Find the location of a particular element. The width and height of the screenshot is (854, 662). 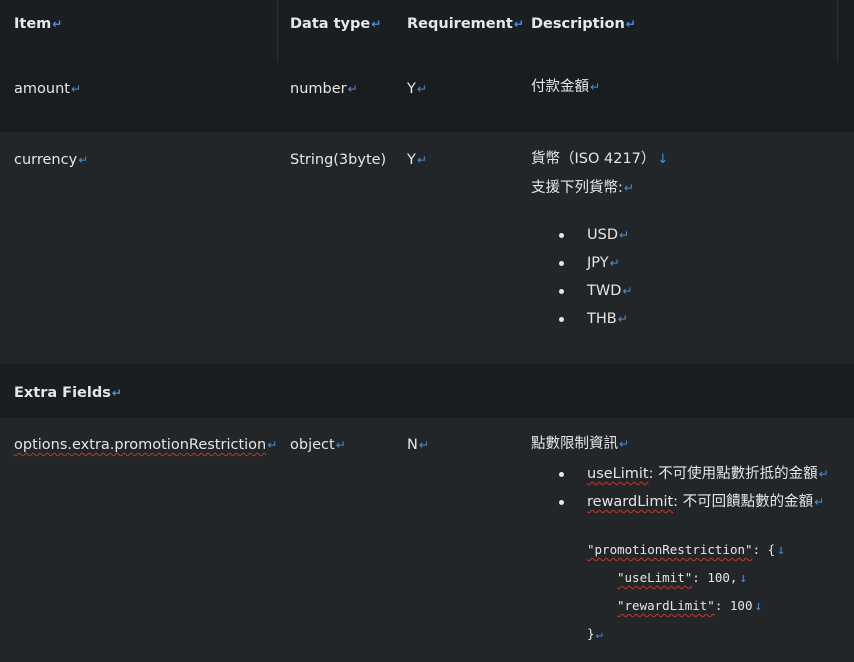

header-requirement: Requirement↵ is located at coordinates (465, 24).